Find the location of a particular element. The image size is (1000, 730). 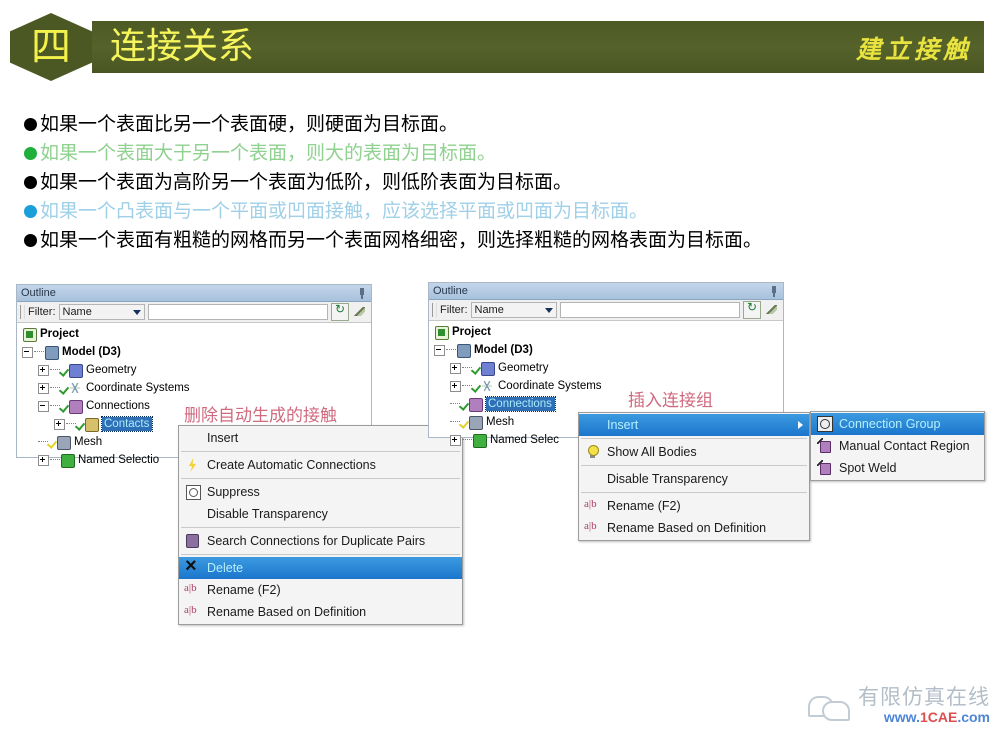

tree-item-label: Geometry is located at coordinates (523, 368).